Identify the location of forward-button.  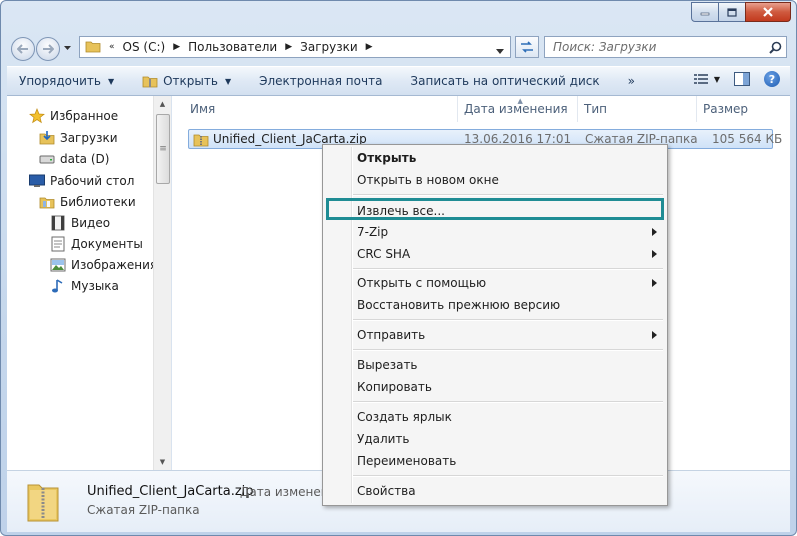
(48, 49).